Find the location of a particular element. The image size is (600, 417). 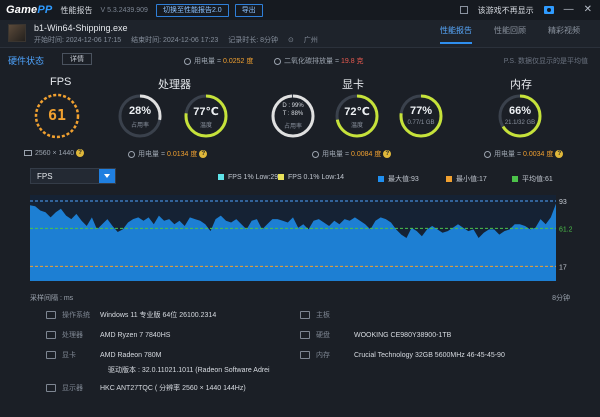

max-line-label: 93 is located at coordinates (563, 202).